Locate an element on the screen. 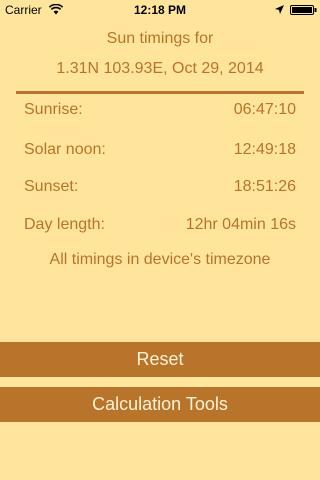 Image resolution: width=320 pixels, height=480 pixels. status-bar: Carrier 12:18 PM is located at coordinates (160, 10).